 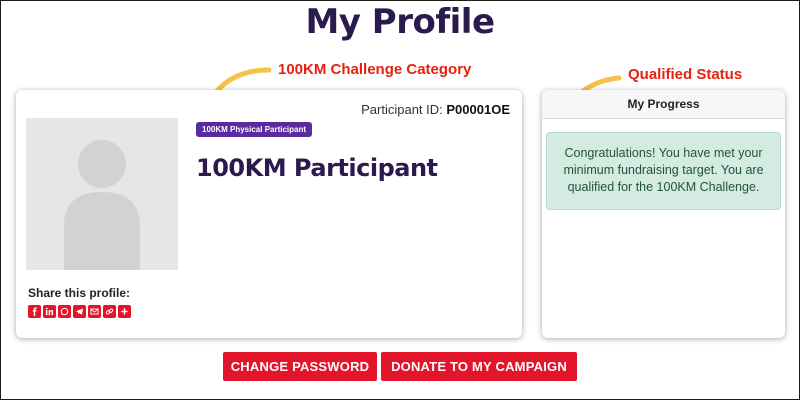 I want to click on avatar-placeholder, so click(x=102, y=194).